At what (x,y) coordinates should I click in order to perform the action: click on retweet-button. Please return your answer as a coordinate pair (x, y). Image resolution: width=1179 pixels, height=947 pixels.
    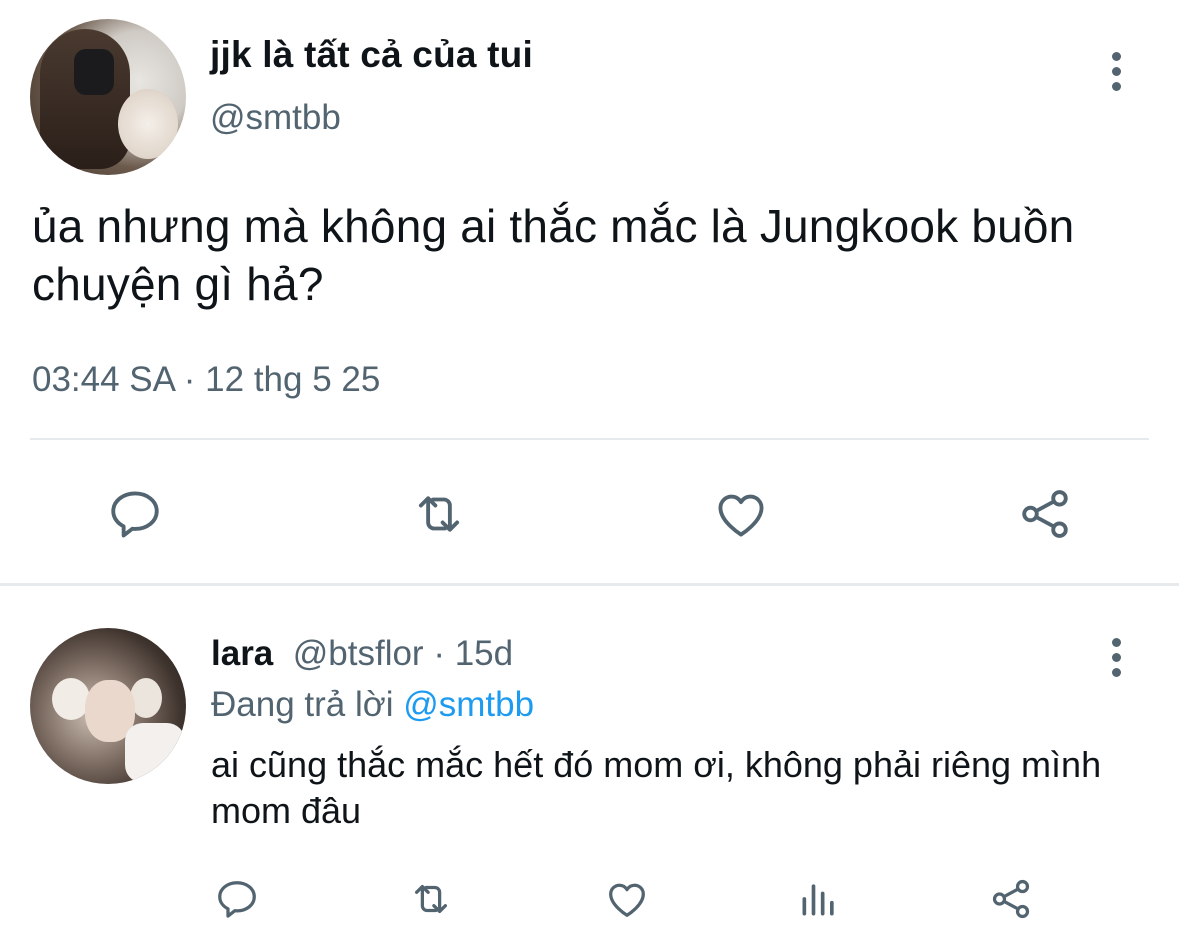
    Looking at the image, I should click on (439, 514).